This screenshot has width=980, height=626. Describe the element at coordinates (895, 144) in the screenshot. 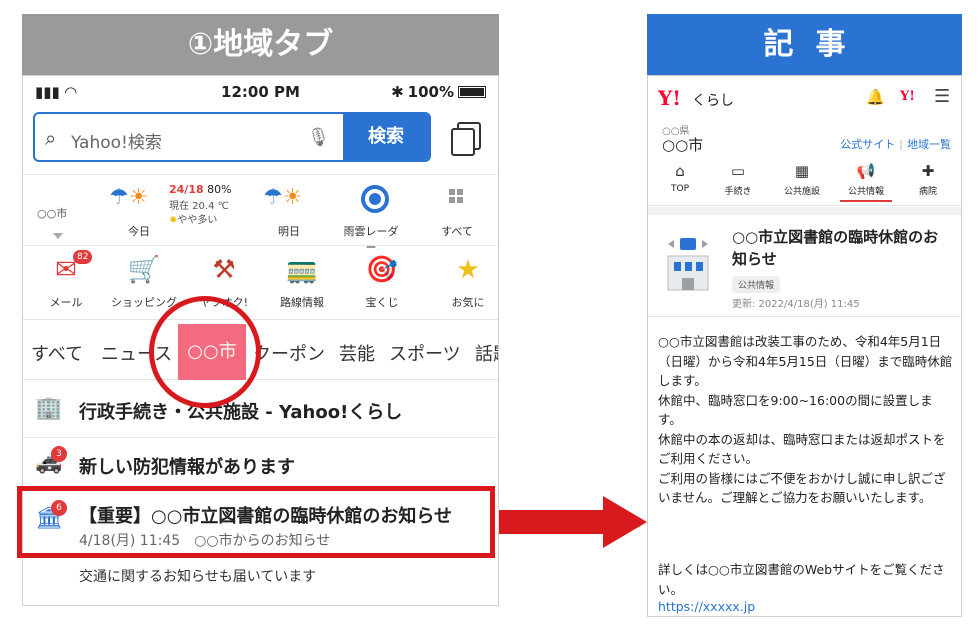

I see `header-links: 公式サイト | 地域一覧` at that location.